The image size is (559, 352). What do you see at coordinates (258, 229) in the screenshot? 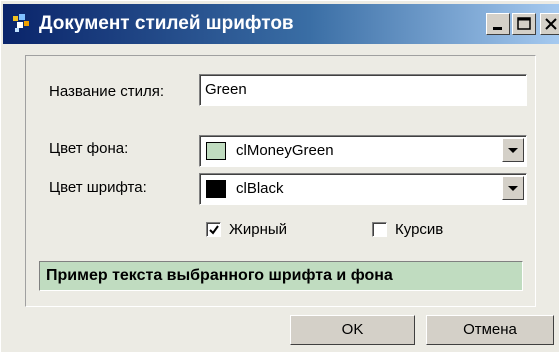
I see `bold-label: Жирный` at bounding box center [258, 229].